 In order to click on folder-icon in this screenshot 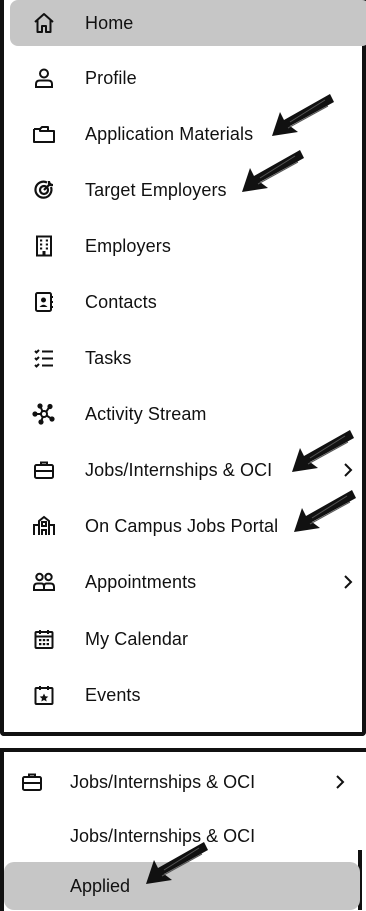, I will do `click(44, 134)`.